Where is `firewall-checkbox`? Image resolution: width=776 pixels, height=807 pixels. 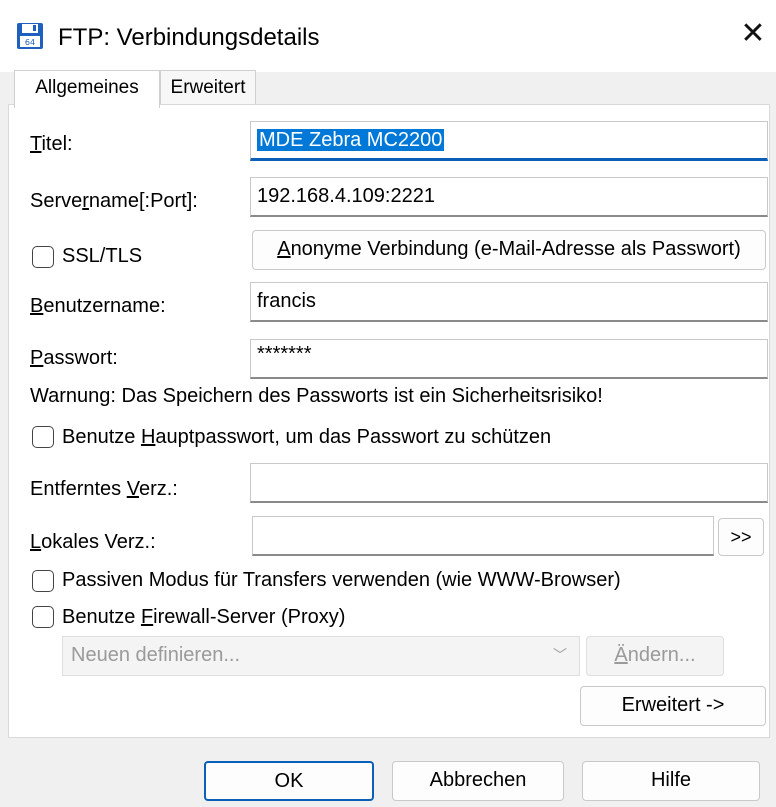 firewall-checkbox is located at coordinates (43, 617).